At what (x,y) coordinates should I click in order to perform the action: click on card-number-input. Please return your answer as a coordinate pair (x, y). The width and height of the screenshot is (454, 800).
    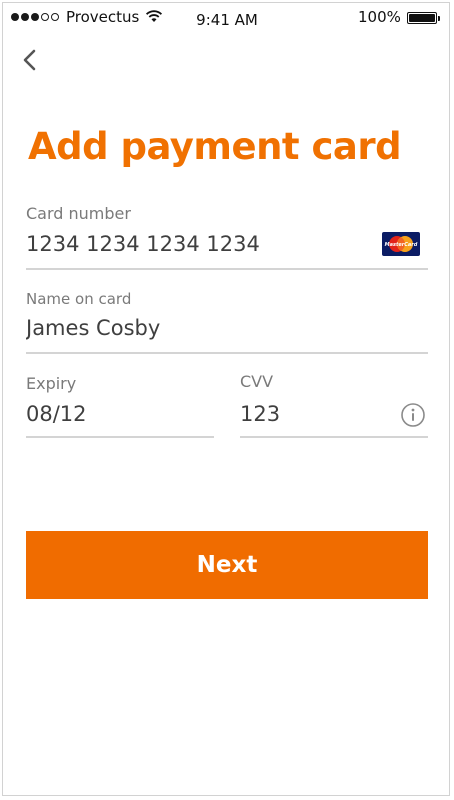
    Looking at the image, I should click on (196, 244).